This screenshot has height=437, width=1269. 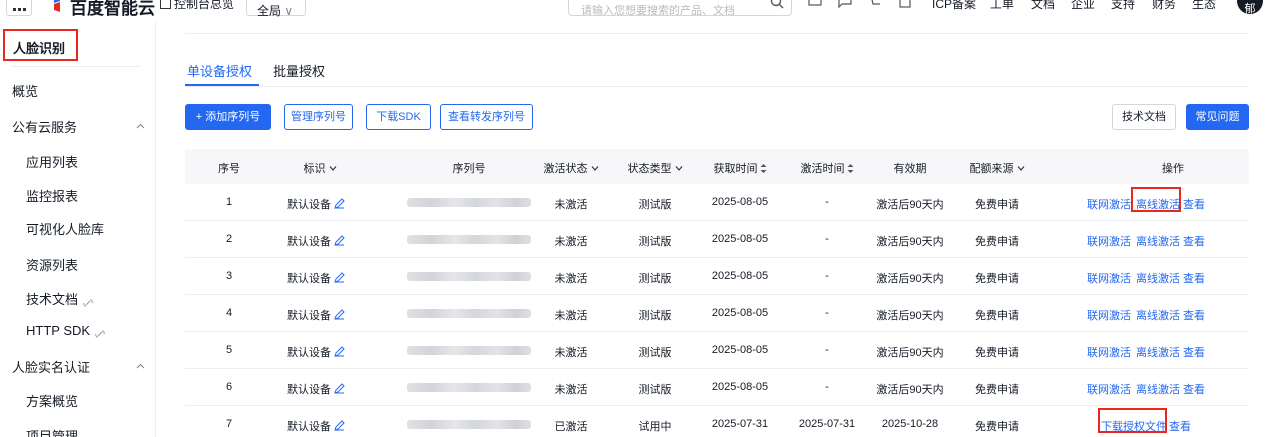 I want to click on add-serial-button: + 添加序列号, so click(x=228, y=117).